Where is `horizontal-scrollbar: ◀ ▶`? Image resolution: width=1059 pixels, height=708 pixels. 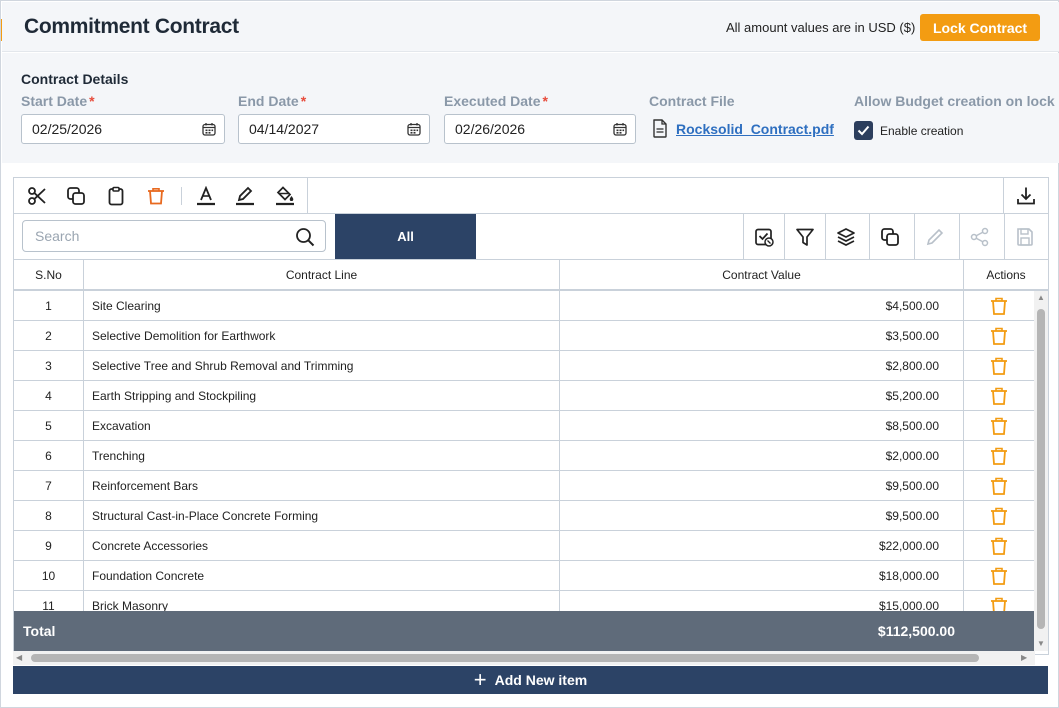
horizontal-scrollbar: ◀ ▶ is located at coordinates (524, 658).